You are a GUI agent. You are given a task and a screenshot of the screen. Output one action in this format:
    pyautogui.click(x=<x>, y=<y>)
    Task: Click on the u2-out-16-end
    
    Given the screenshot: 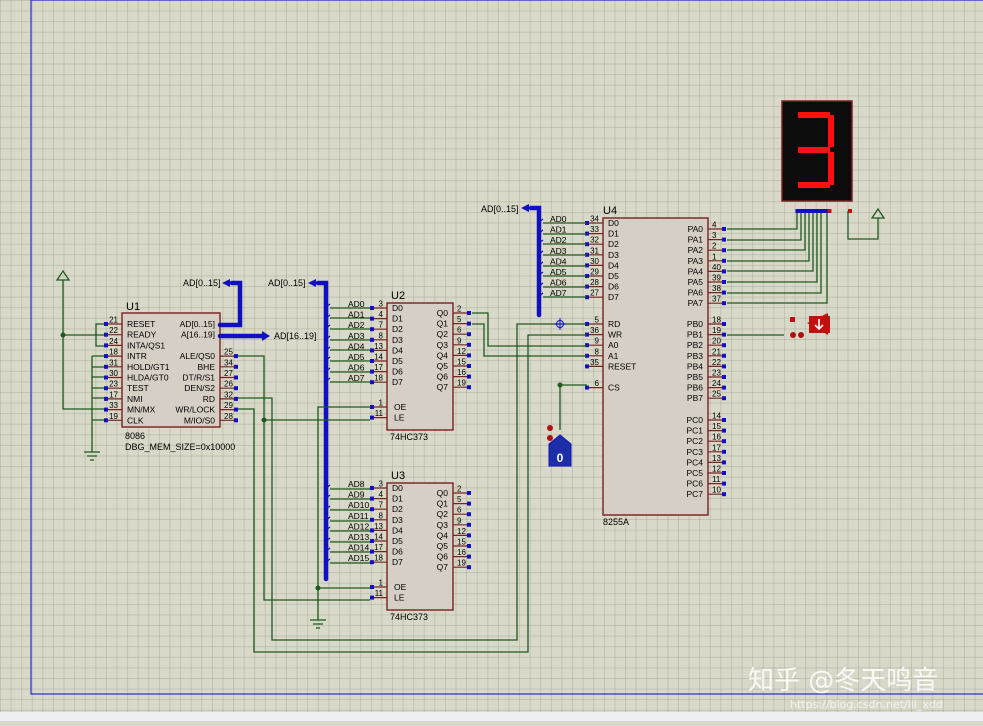 What is the action you would take?
    pyautogui.click(x=469, y=376)
    